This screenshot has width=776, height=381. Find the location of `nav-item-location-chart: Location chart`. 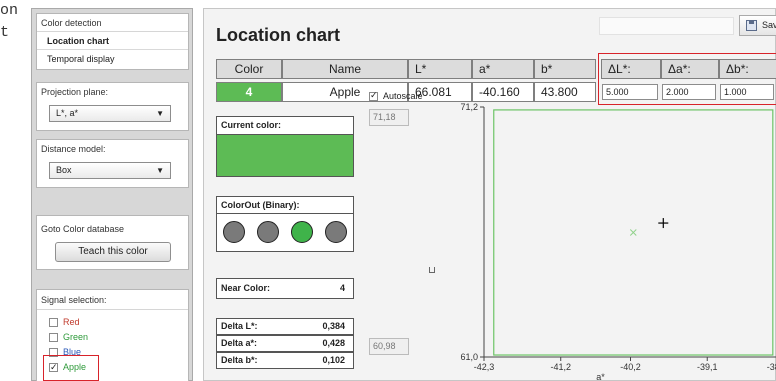

nav-item-location-chart: Location chart is located at coordinates (112, 41).